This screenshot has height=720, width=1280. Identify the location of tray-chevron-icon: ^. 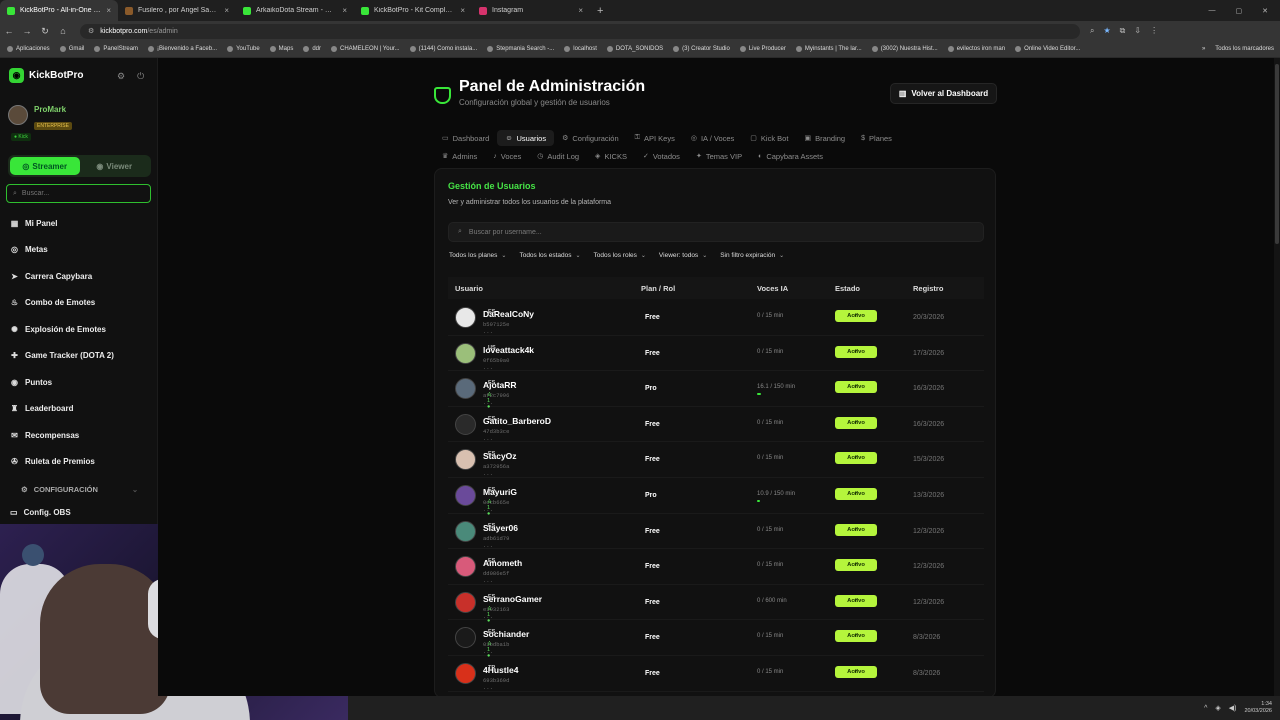
(1205, 708).